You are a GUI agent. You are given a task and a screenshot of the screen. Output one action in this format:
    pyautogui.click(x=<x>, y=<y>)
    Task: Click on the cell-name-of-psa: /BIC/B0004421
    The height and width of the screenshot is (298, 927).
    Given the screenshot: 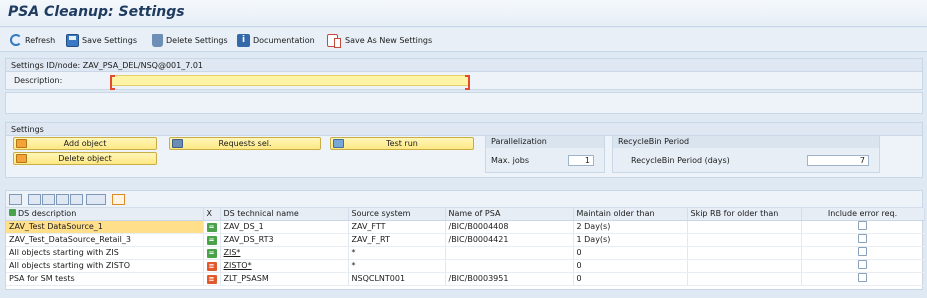 What is the action you would take?
    pyautogui.click(x=509, y=240)
    